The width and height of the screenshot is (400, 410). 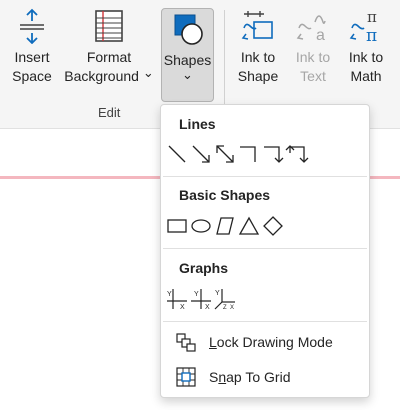 I want to click on group-label-edit: Edit, so click(x=109, y=112).